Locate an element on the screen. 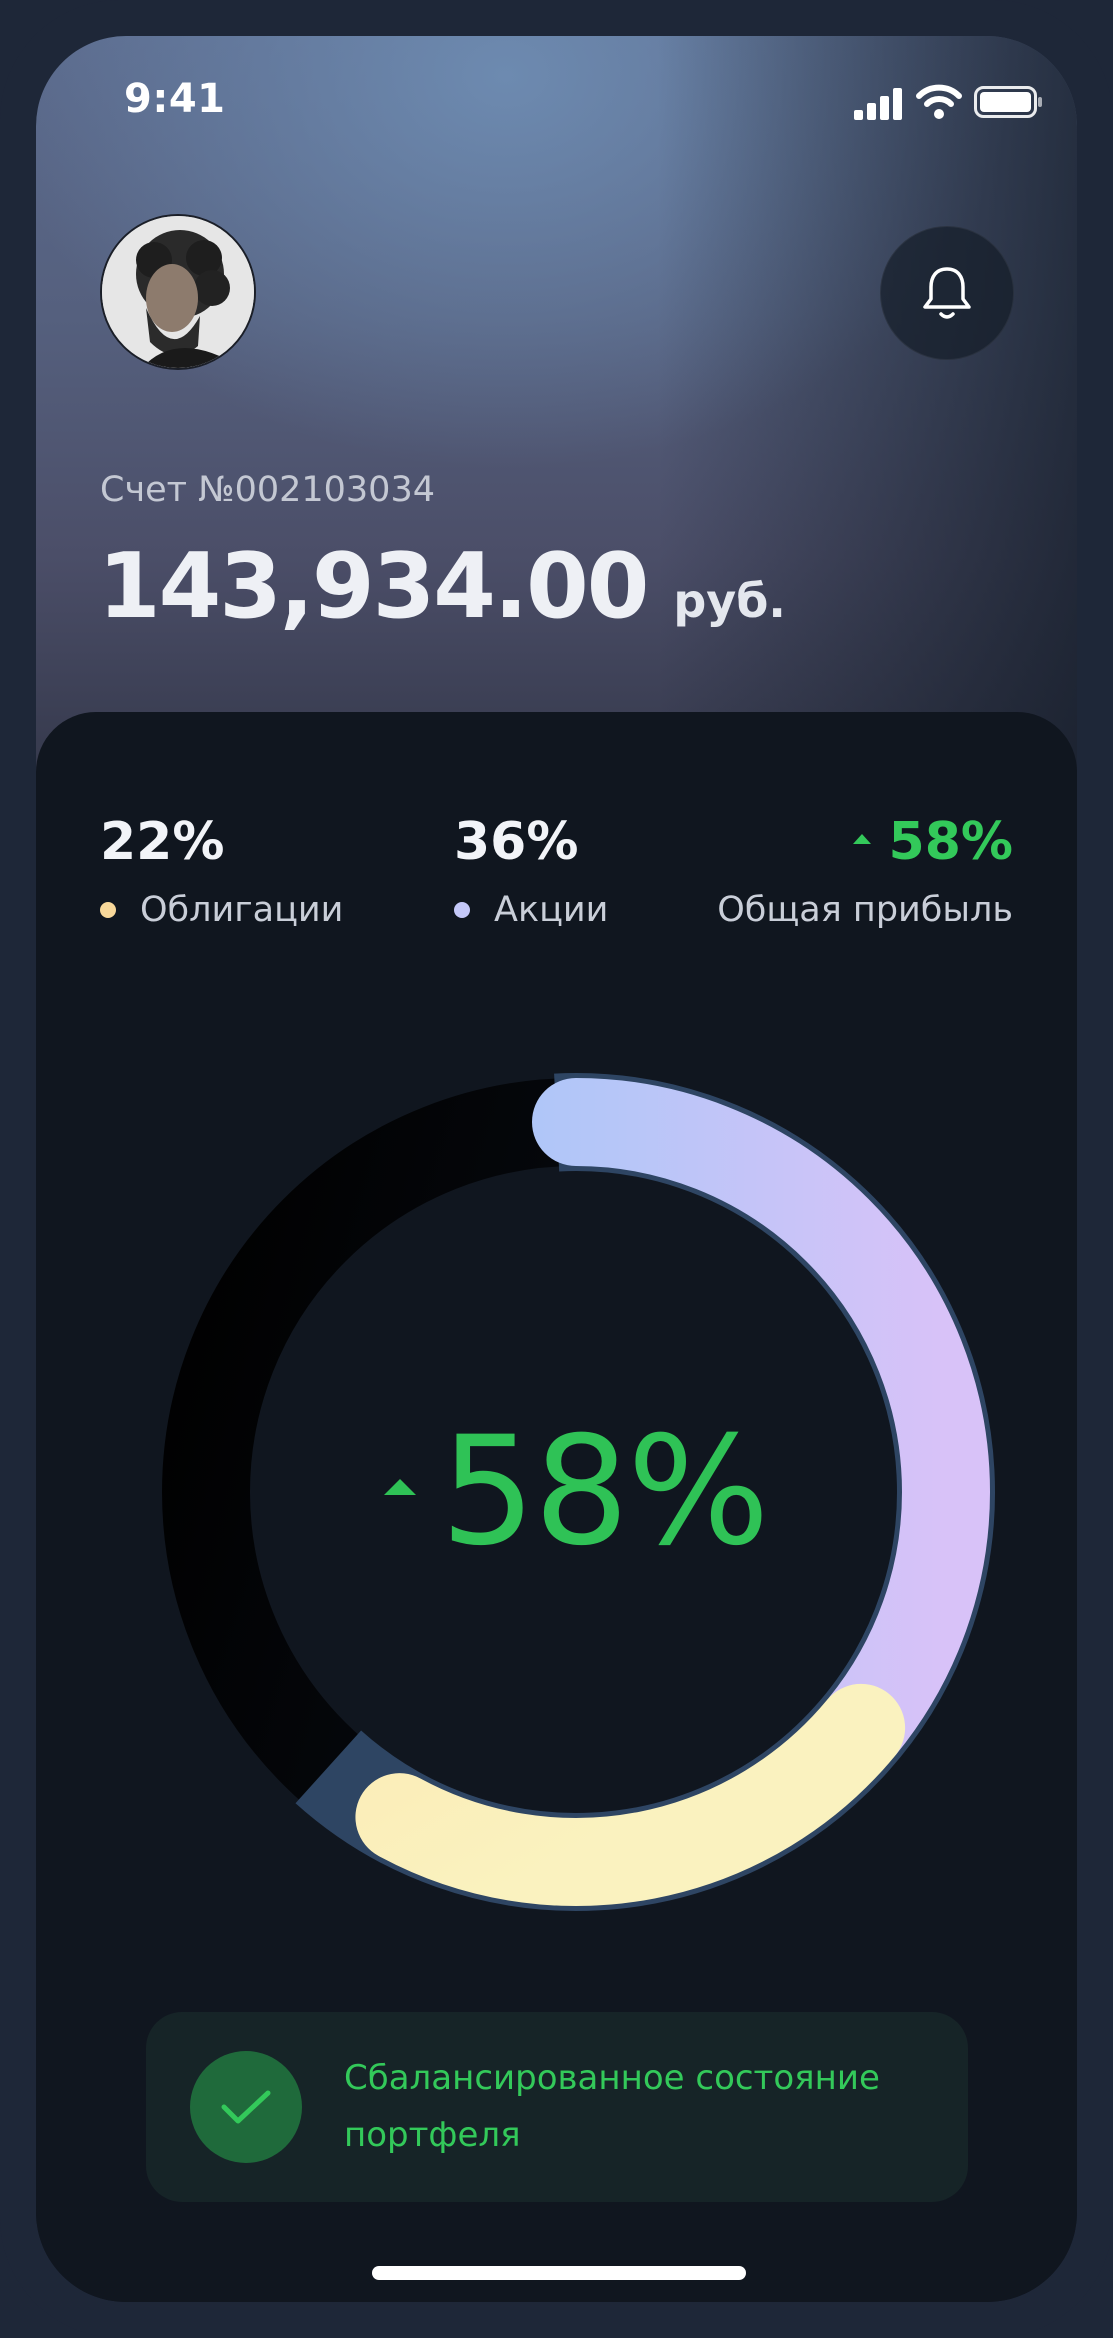 Image resolution: width=1113 pixels, height=2338 pixels. status-time: 9:41 is located at coordinates (175, 99).